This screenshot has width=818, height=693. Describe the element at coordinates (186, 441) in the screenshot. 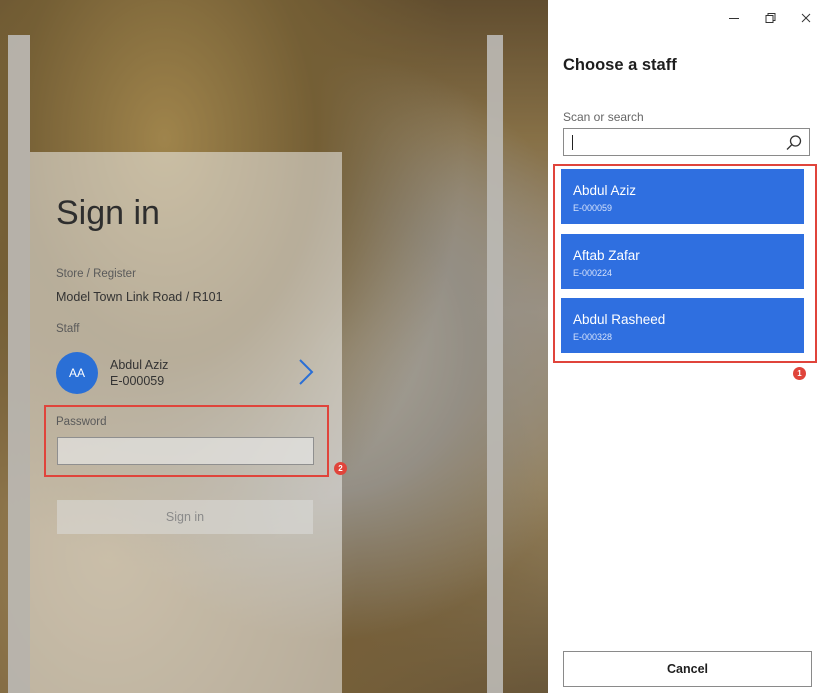

I see `highlight-box-password` at that location.